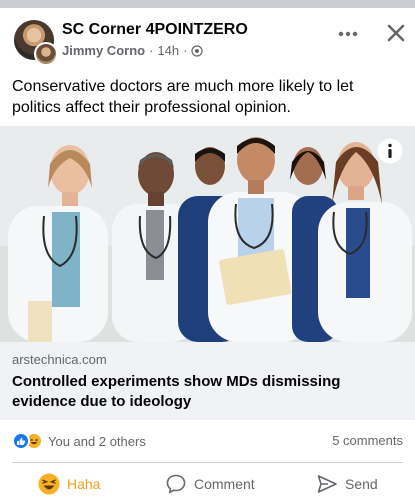 The width and height of the screenshot is (415, 500). Describe the element at coordinates (348, 34) in the screenshot. I see `more-icon` at that location.